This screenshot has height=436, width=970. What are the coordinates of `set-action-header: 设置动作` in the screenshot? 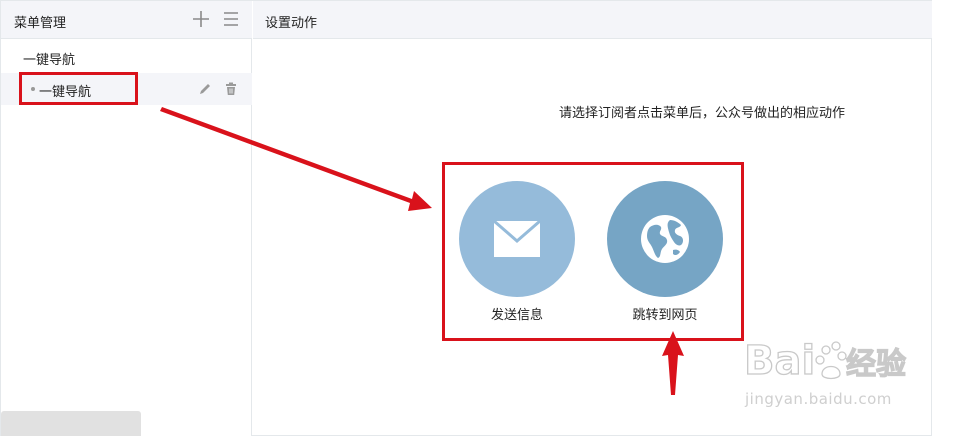 It's located at (592, 20).